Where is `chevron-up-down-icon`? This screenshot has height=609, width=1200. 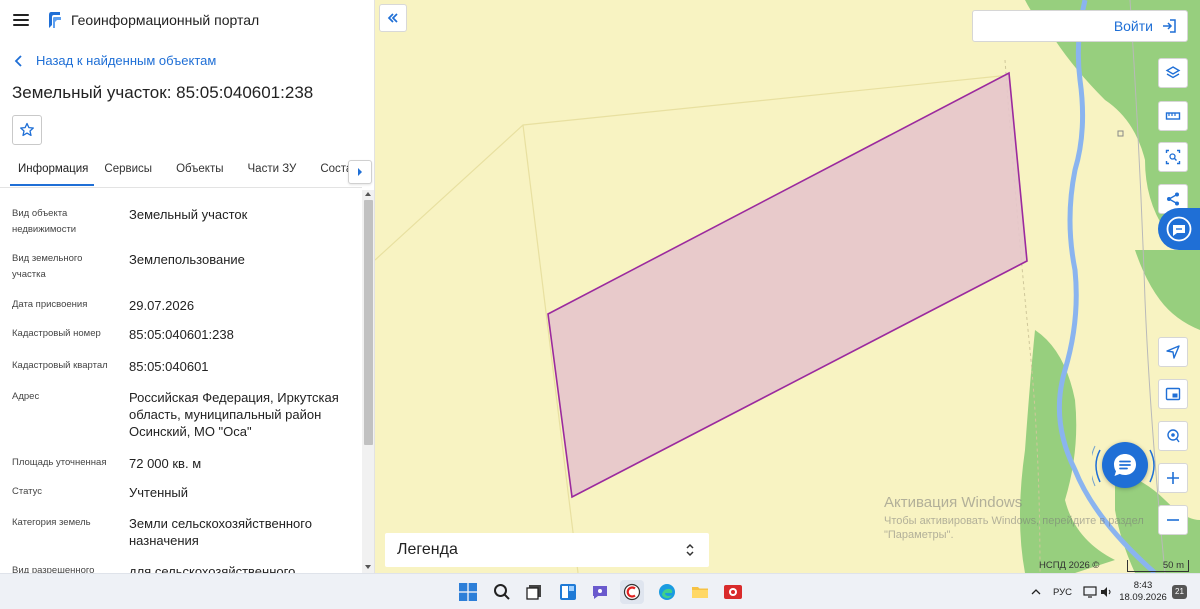 chevron-up-down-icon is located at coordinates (690, 550).